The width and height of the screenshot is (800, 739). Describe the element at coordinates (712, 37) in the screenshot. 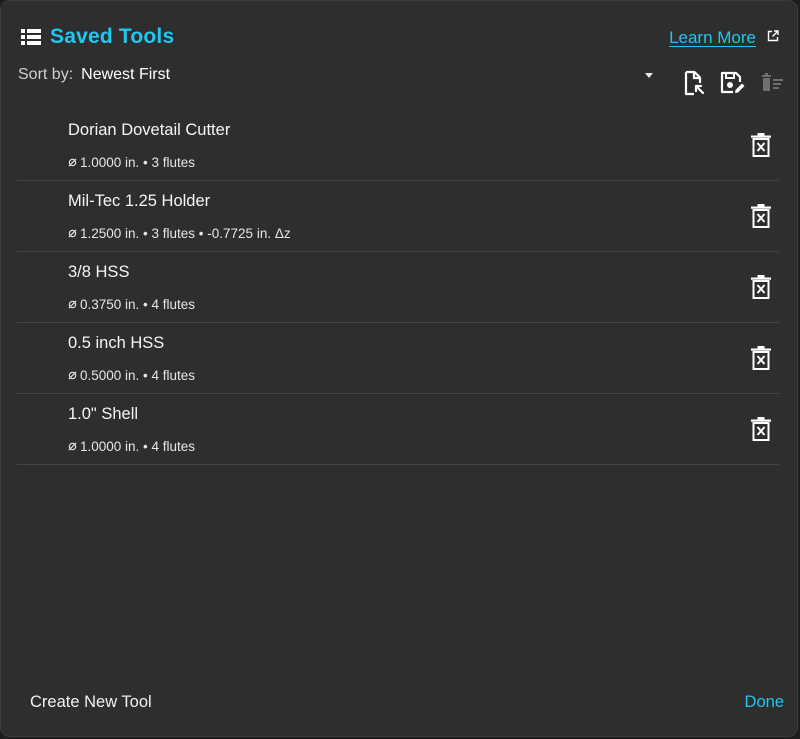

I see `learn-more-label: Learn More` at that location.